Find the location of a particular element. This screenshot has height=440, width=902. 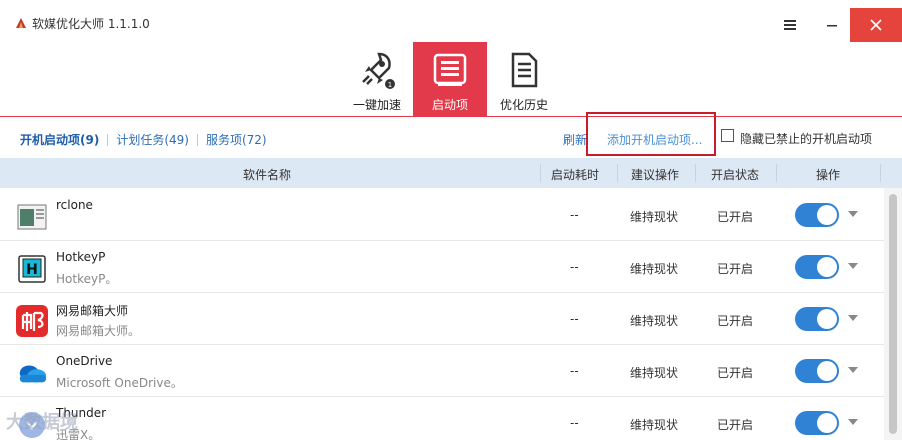

software-name: HotkeyP is located at coordinates (81, 257).